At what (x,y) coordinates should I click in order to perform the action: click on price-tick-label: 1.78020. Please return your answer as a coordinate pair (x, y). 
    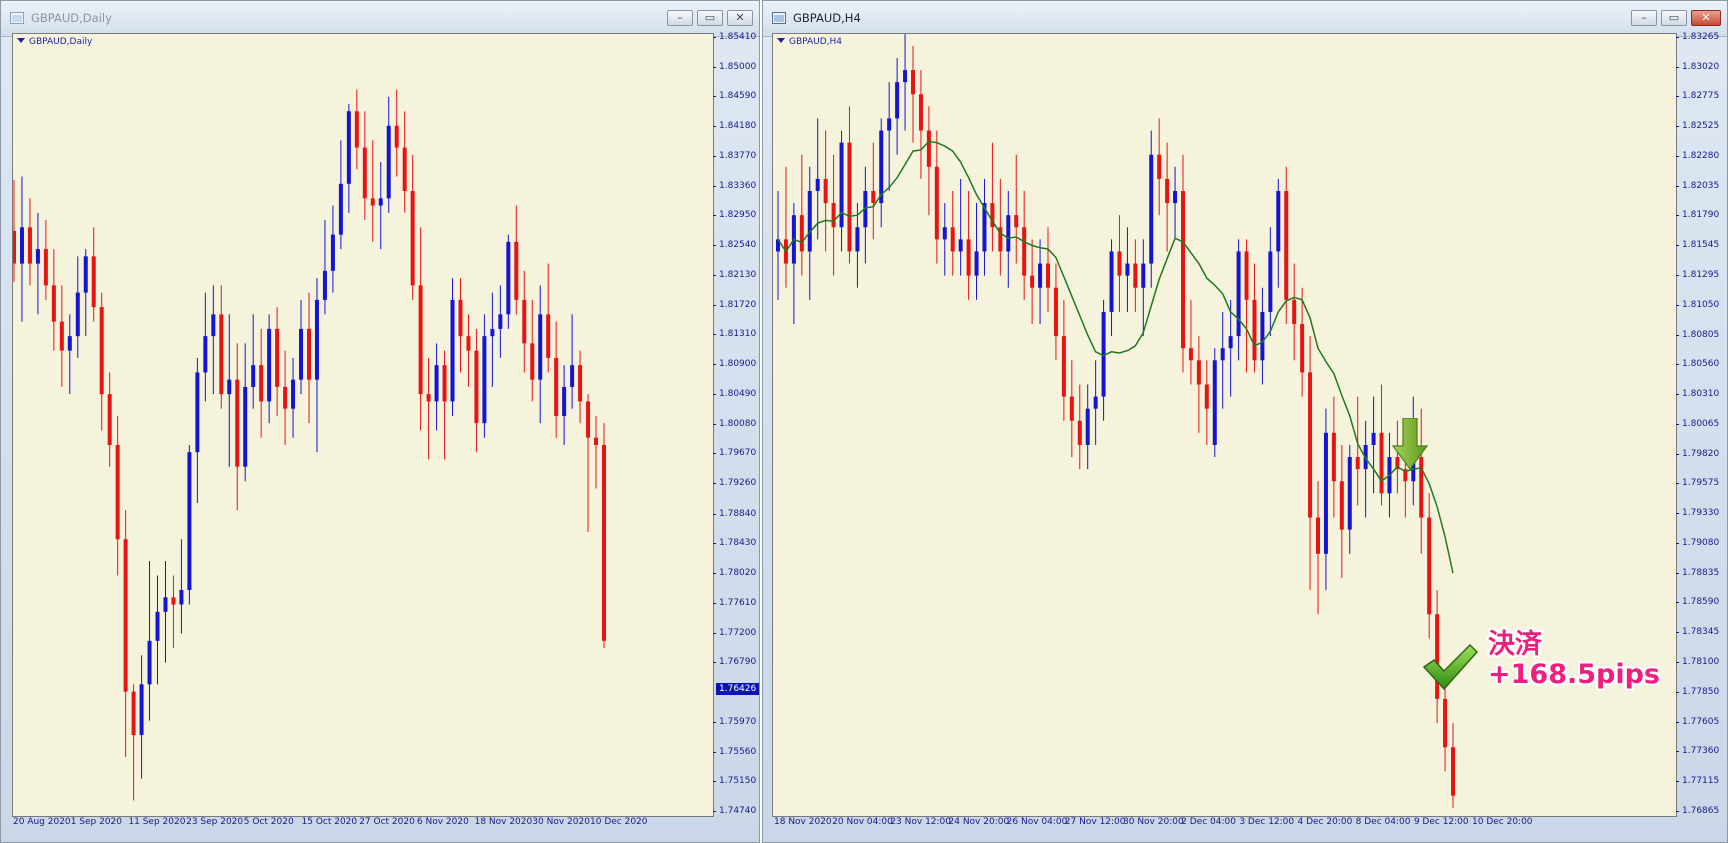
    Looking at the image, I should click on (735, 573).